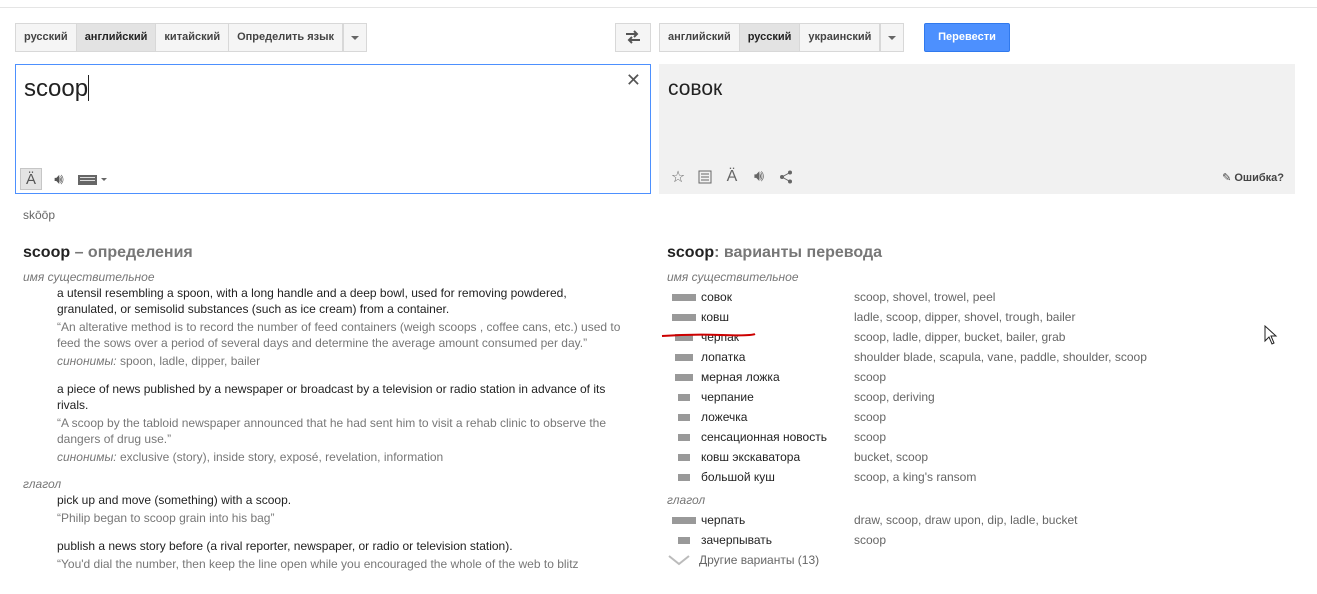 The image size is (1317, 594). Describe the element at coordinates (355, 37) in the screenshot. I see `source-lang-dropdown` at that location.